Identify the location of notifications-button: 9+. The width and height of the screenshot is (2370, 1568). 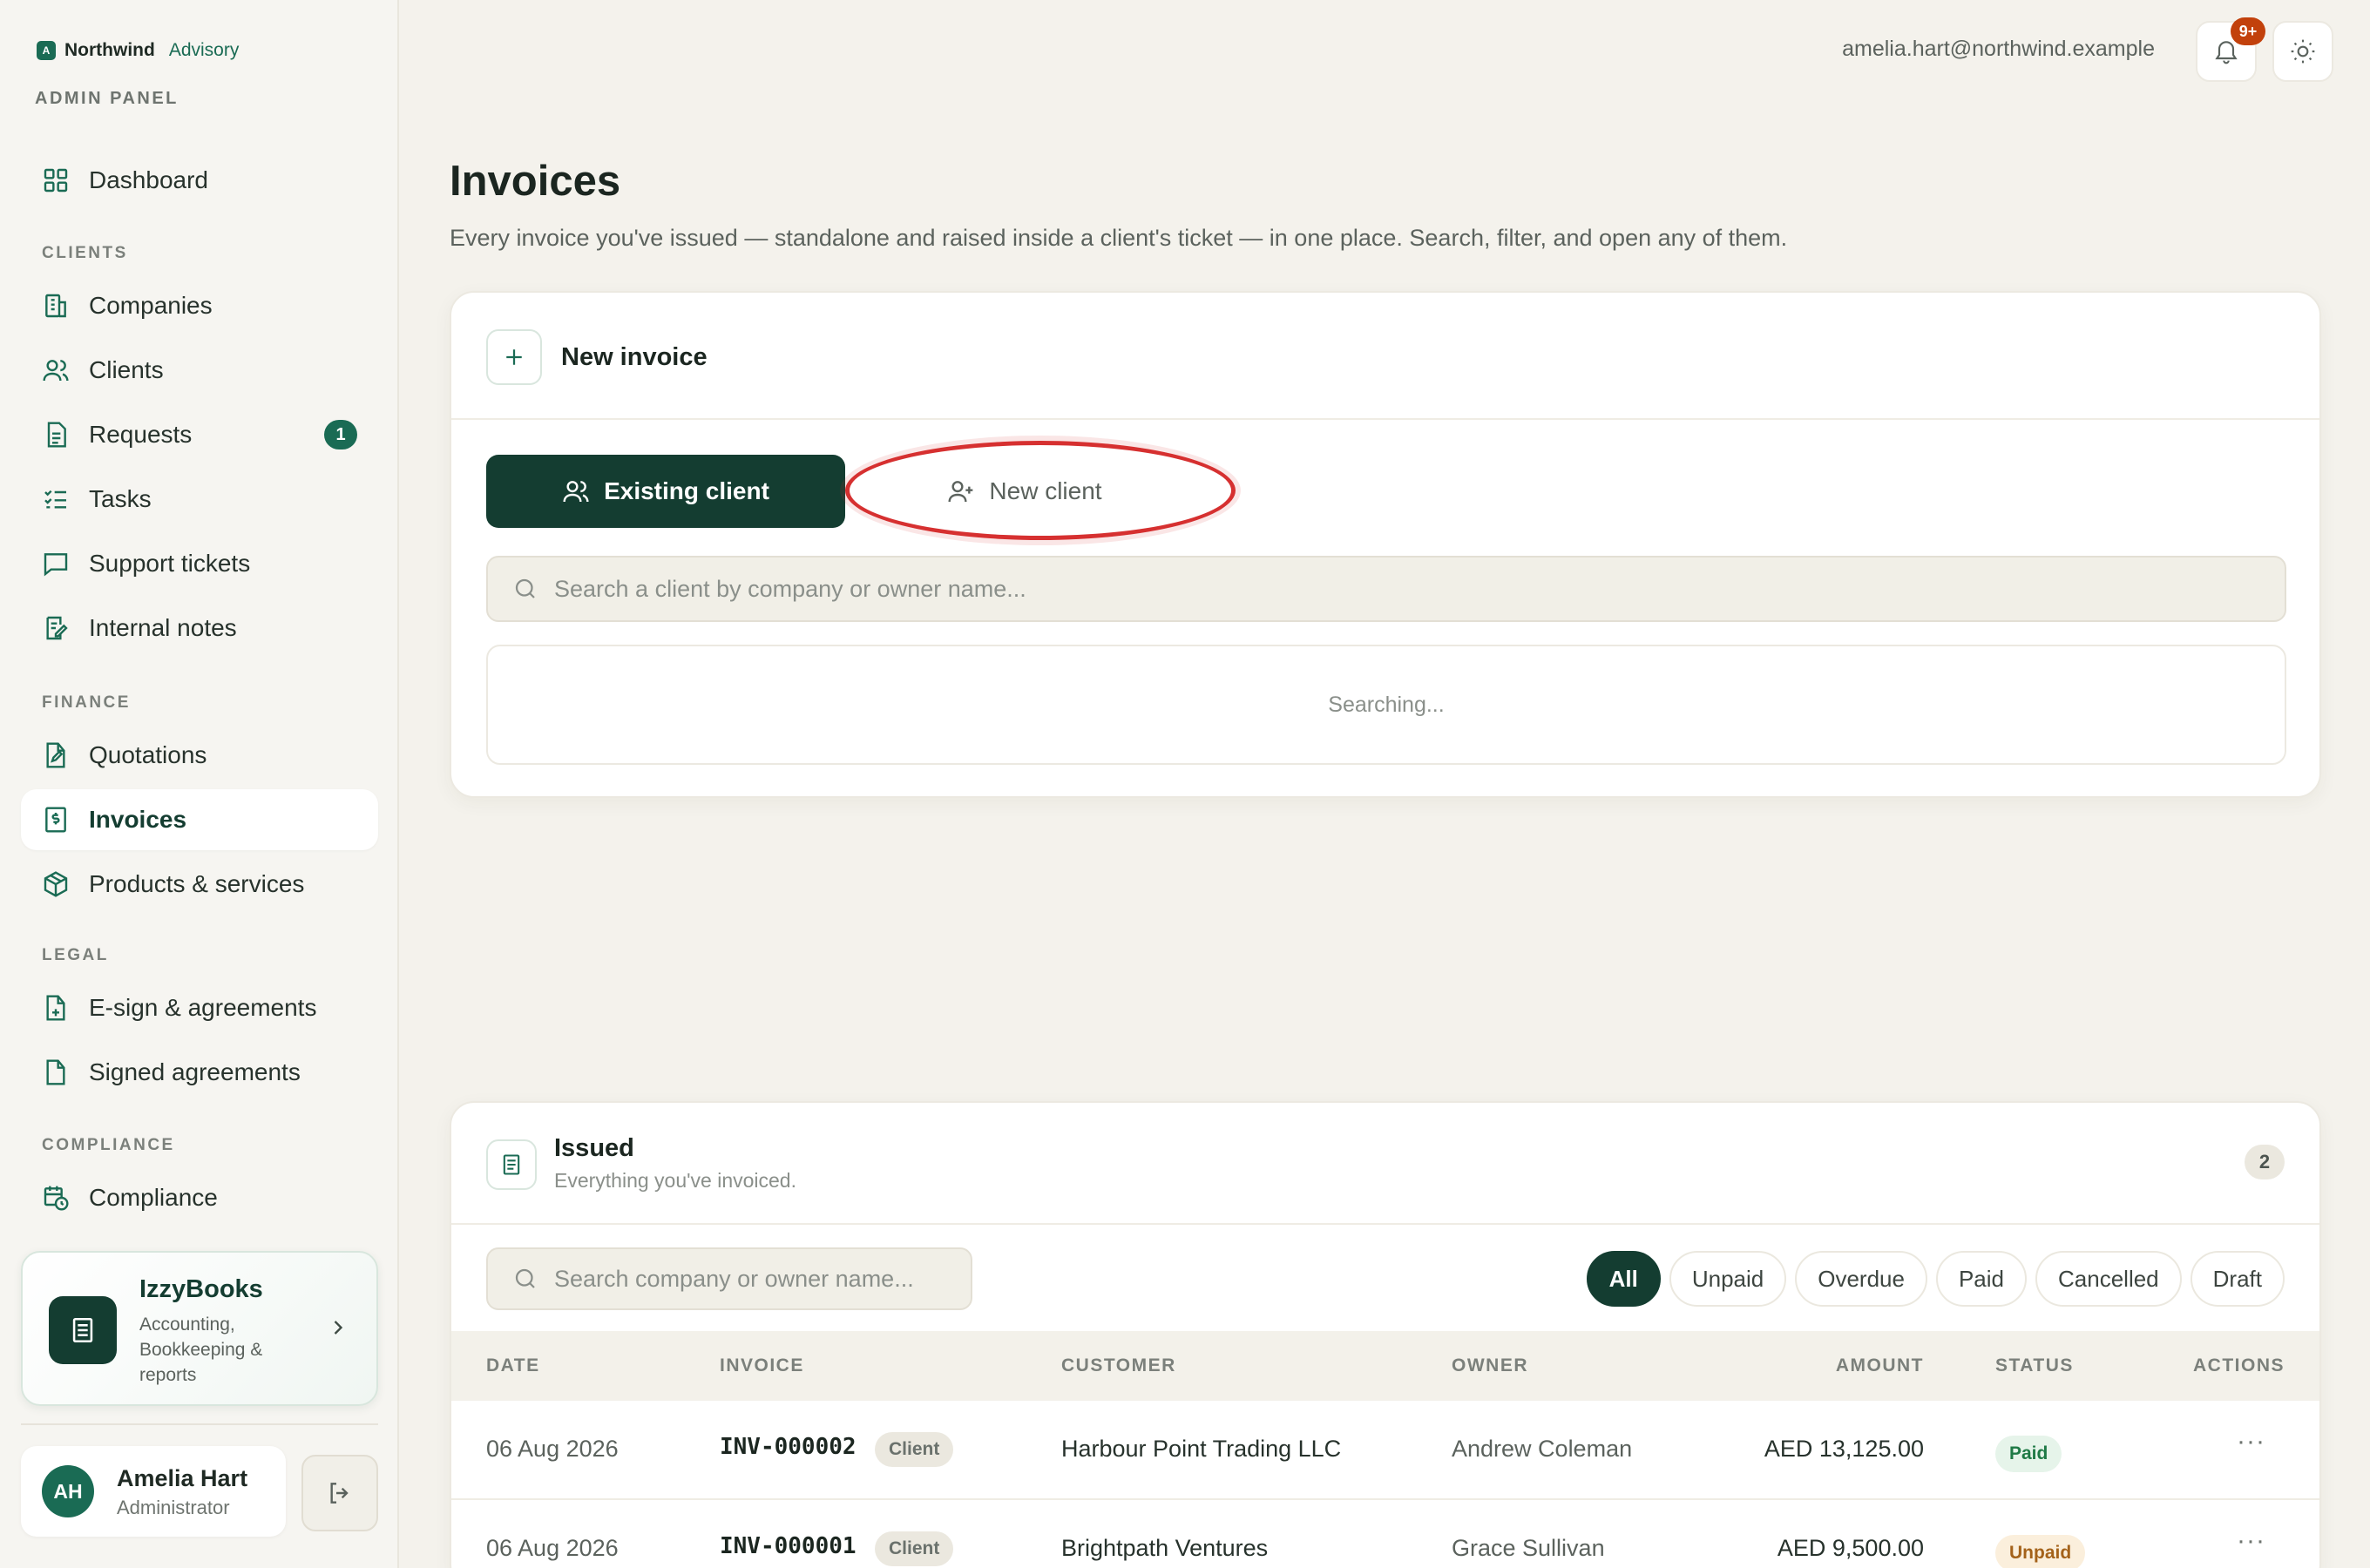
(2230, 49).